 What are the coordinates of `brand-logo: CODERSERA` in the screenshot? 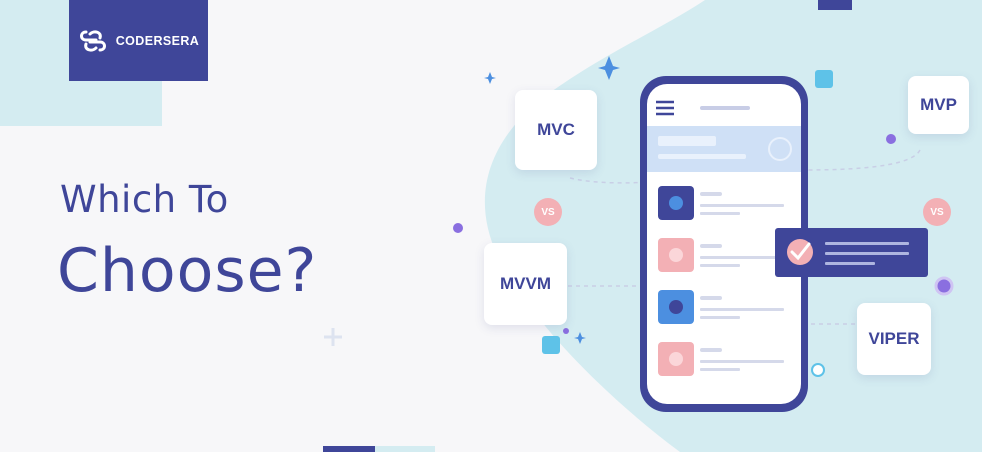 It's located at (138, 40).